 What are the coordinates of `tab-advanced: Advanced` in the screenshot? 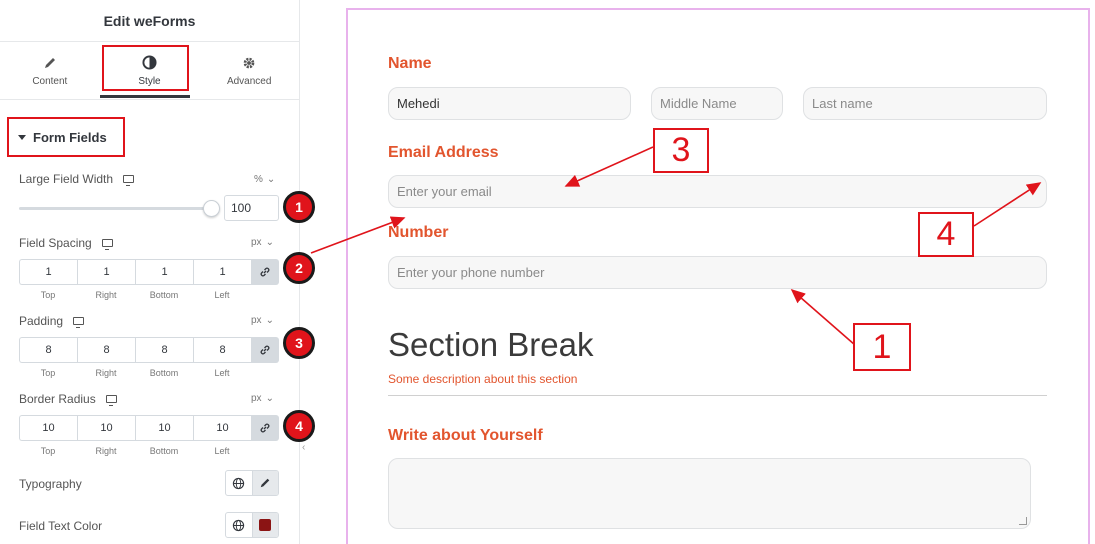 It's located at (249, 70).